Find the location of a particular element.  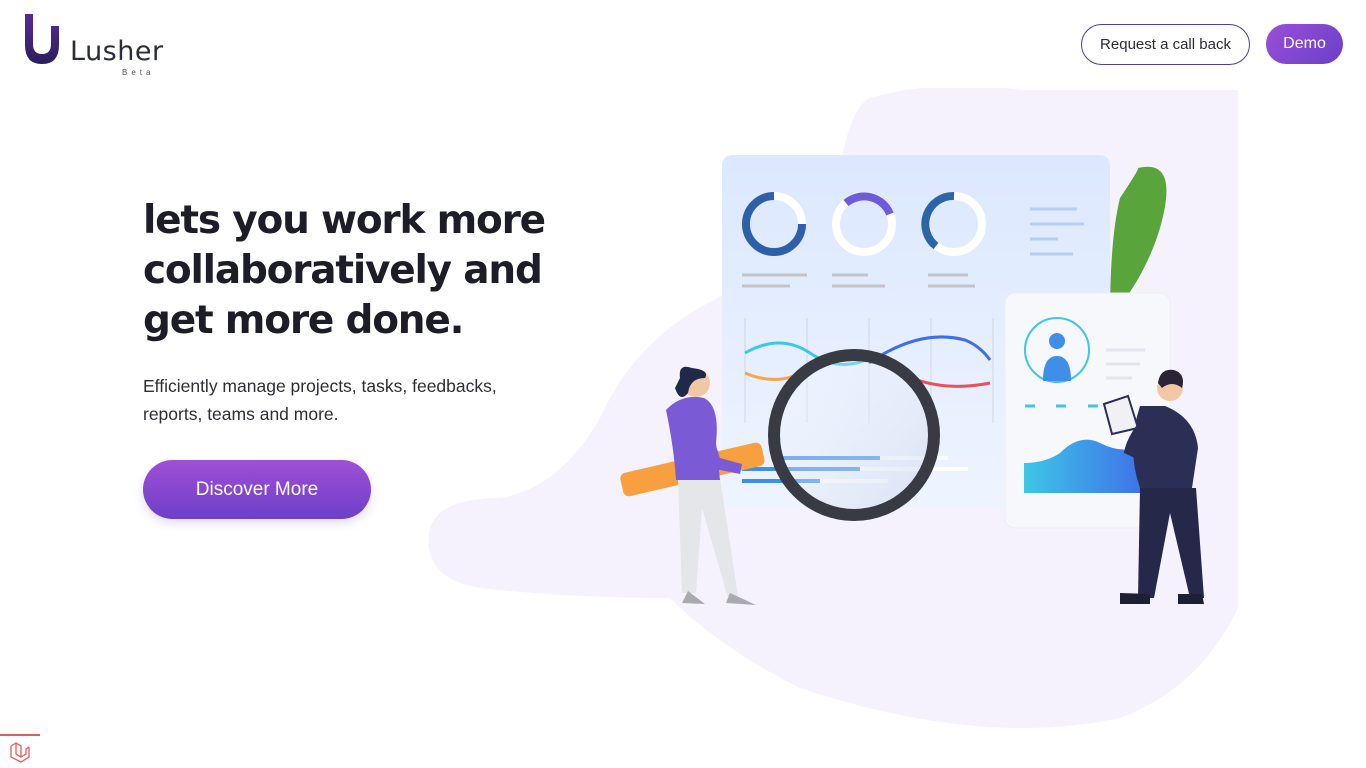

laravel-glyph-icon is located at coordinates (20, 752).